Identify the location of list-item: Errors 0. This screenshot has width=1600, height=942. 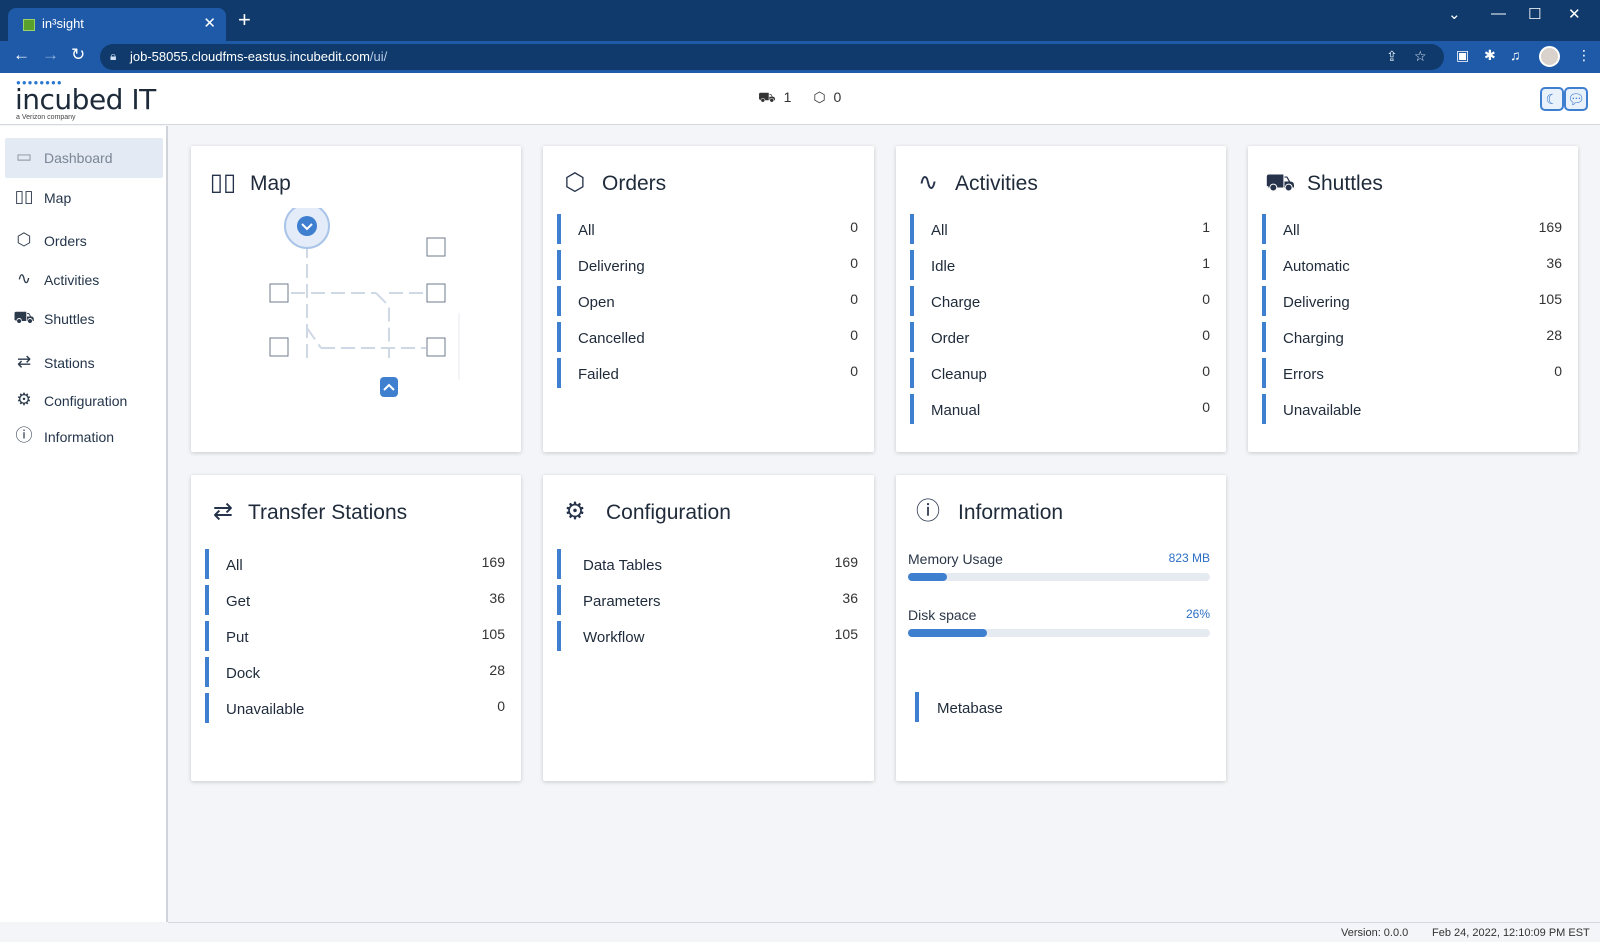
(1412, 373).